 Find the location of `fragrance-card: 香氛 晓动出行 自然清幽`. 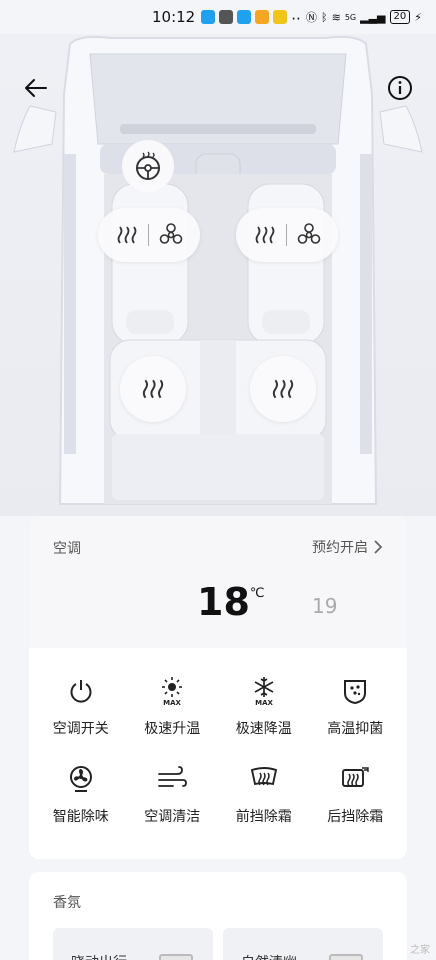

fragrance-card: 香氛 晓动出行 自然清幽 is located at coordinates (218, 916).